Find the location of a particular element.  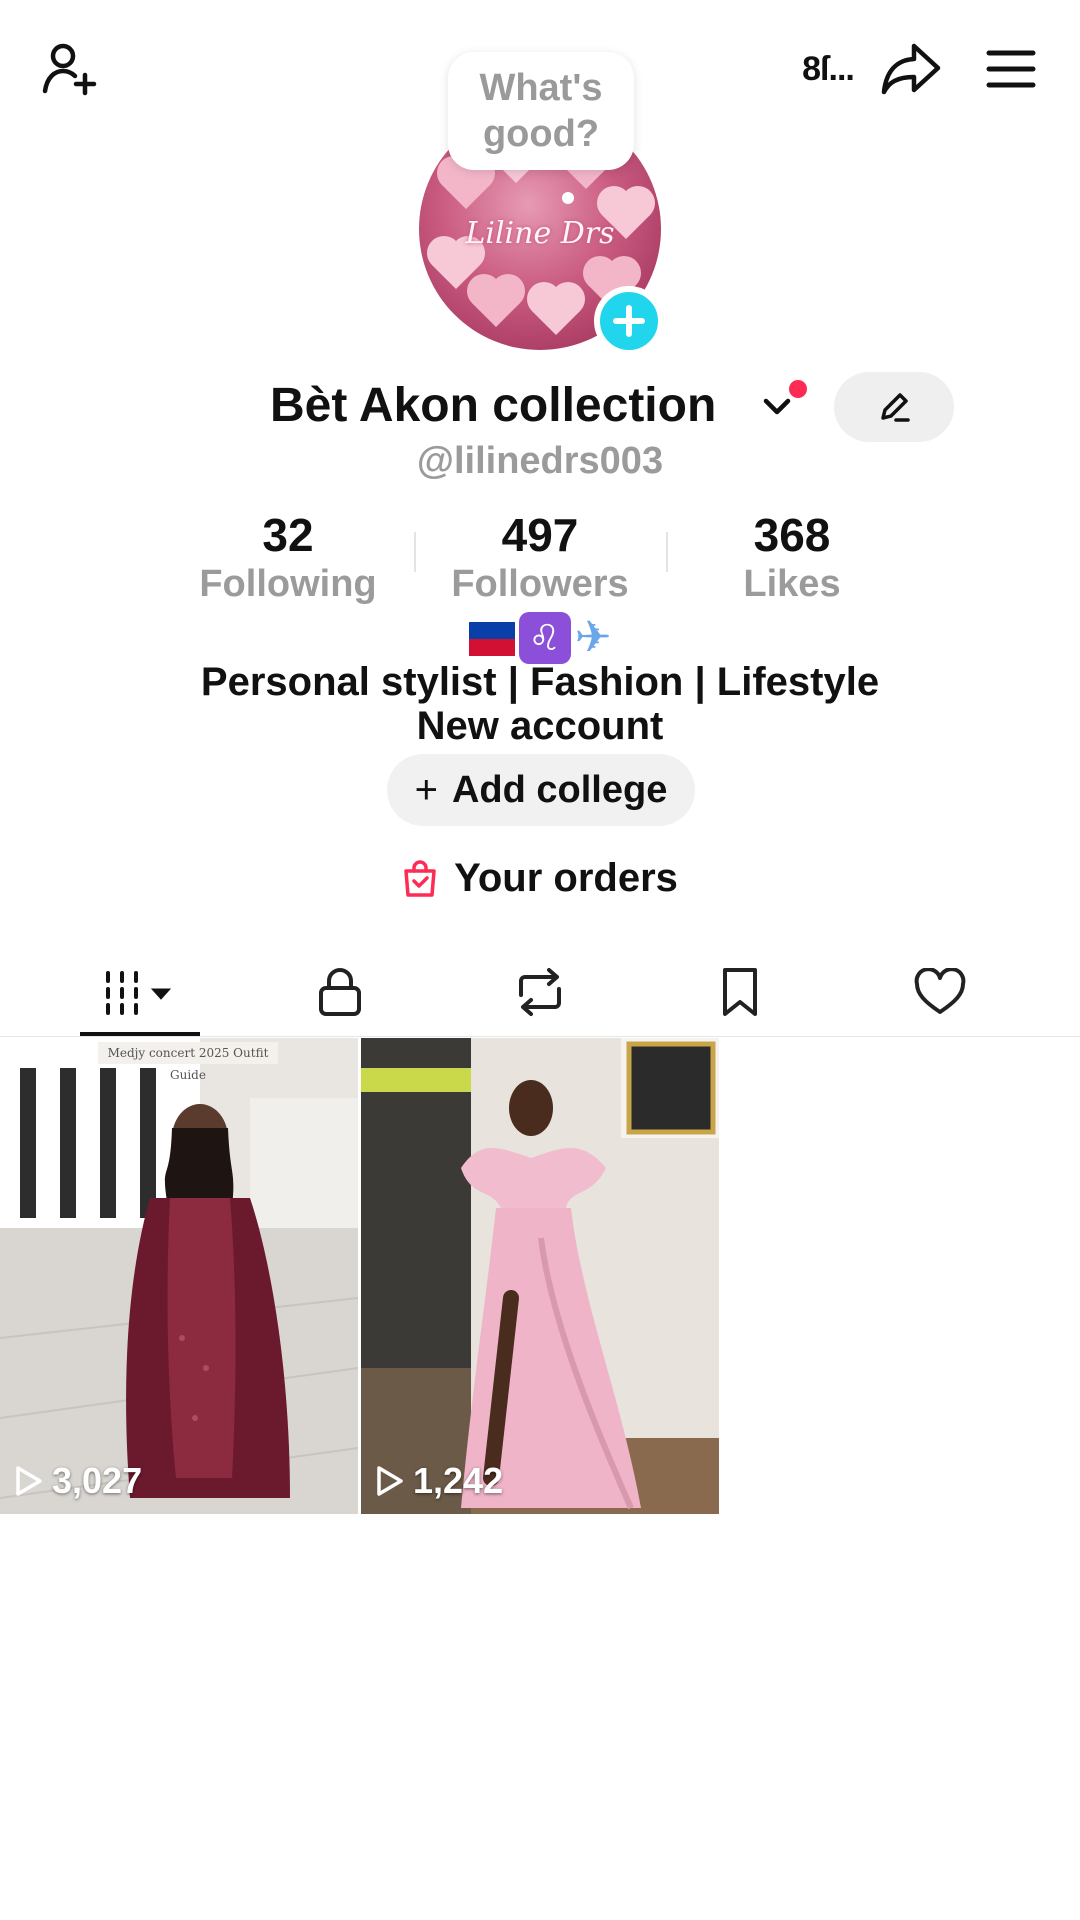

likes-stat: 368 Likes is located at coordinates (792, 557).